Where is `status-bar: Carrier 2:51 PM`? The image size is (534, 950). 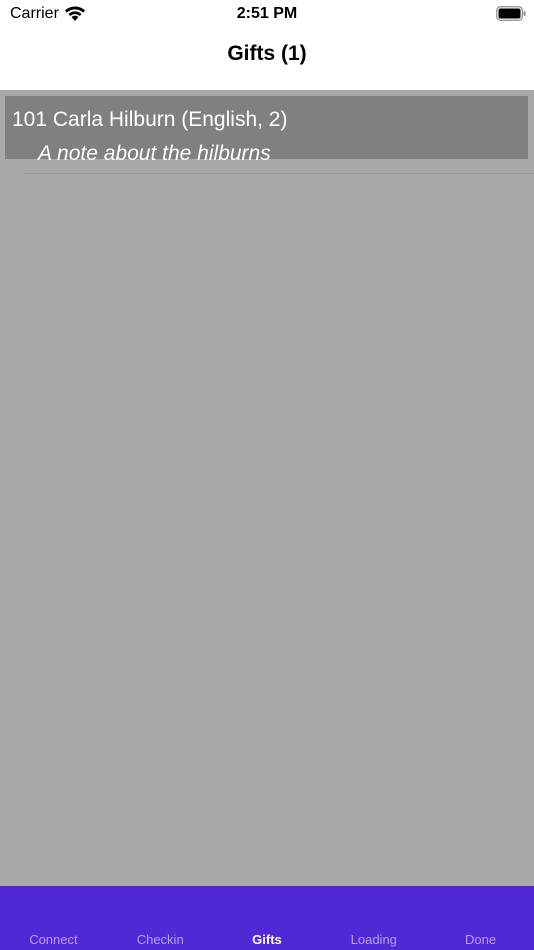
status-bar: Carrier 2:51 PM is located at coordinates (267, 15).